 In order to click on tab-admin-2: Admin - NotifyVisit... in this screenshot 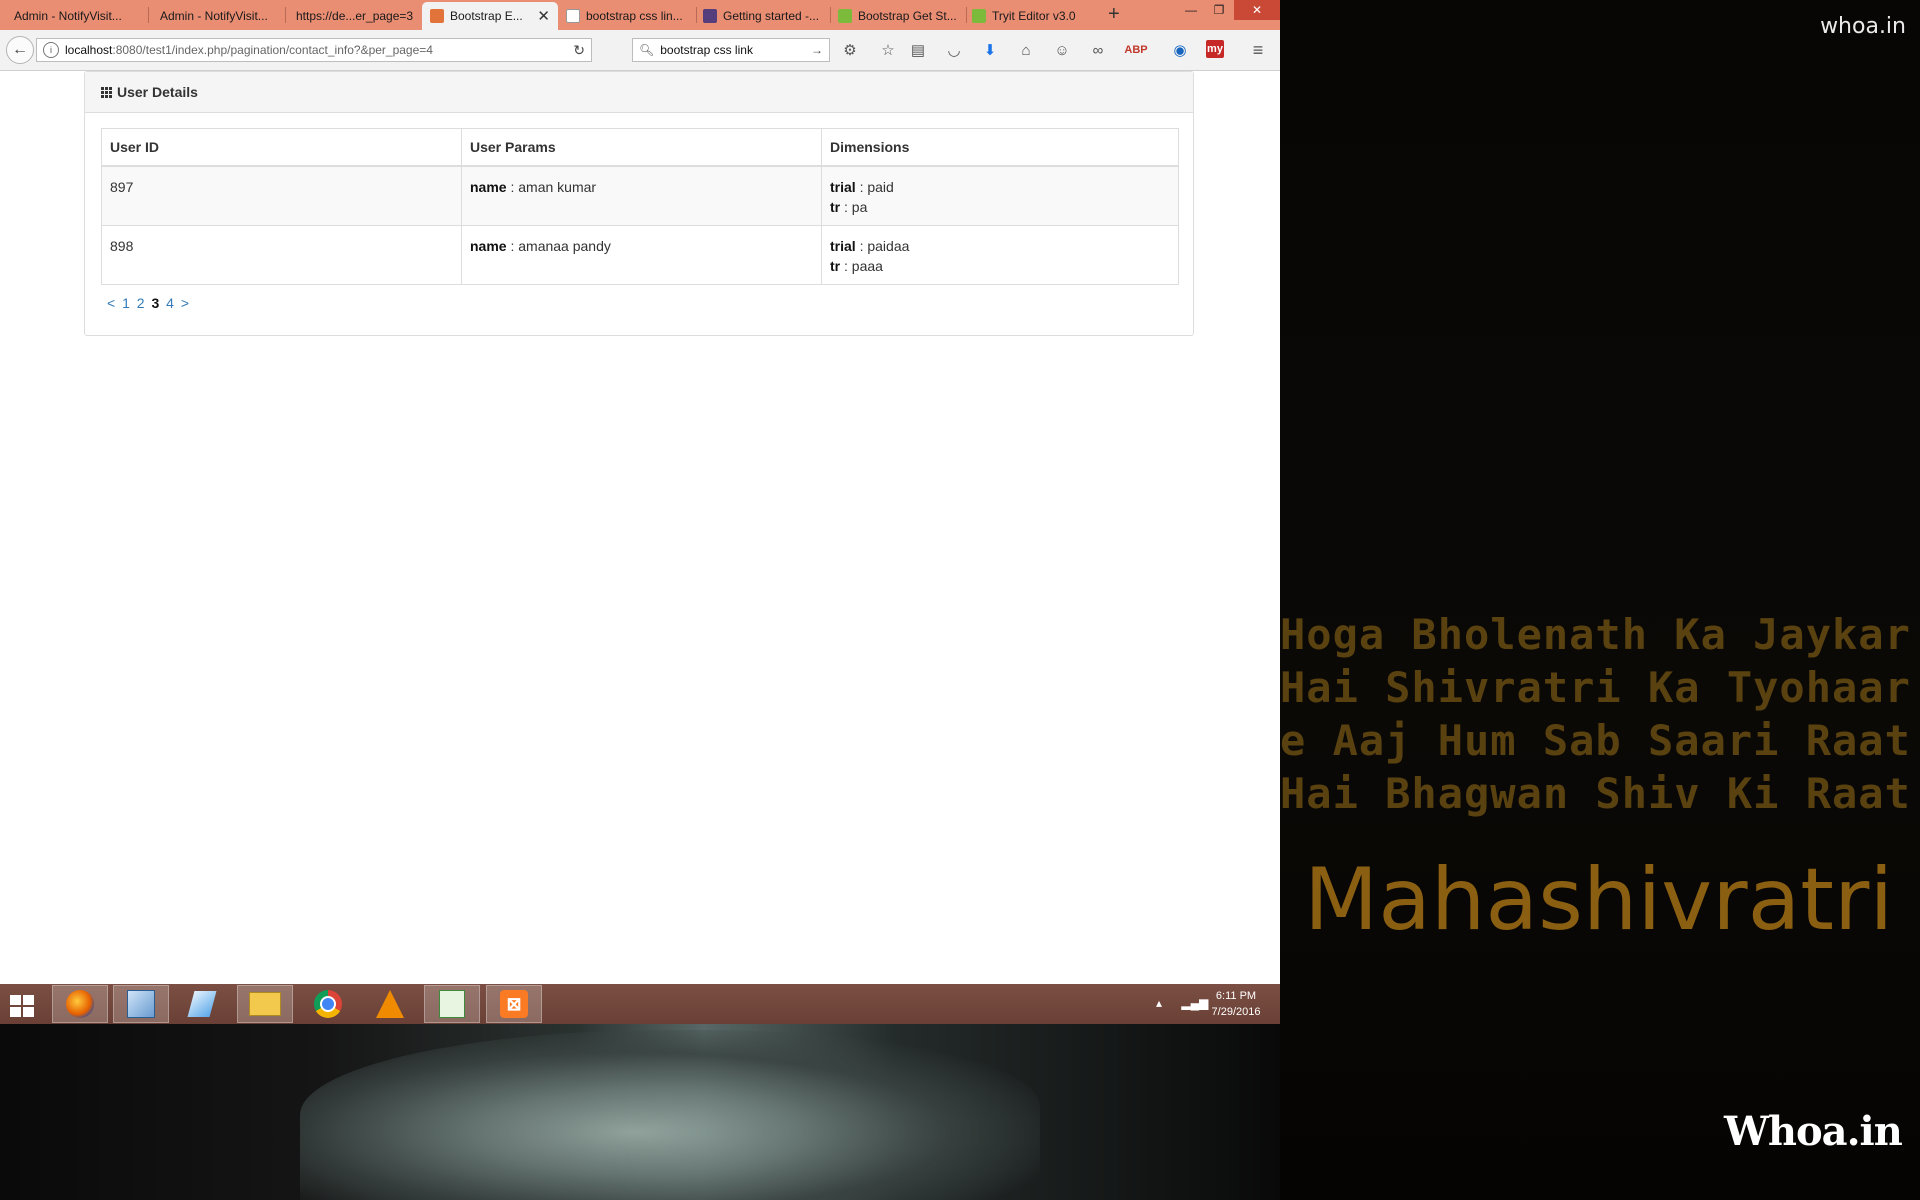, I will do `click(220, 16)`.